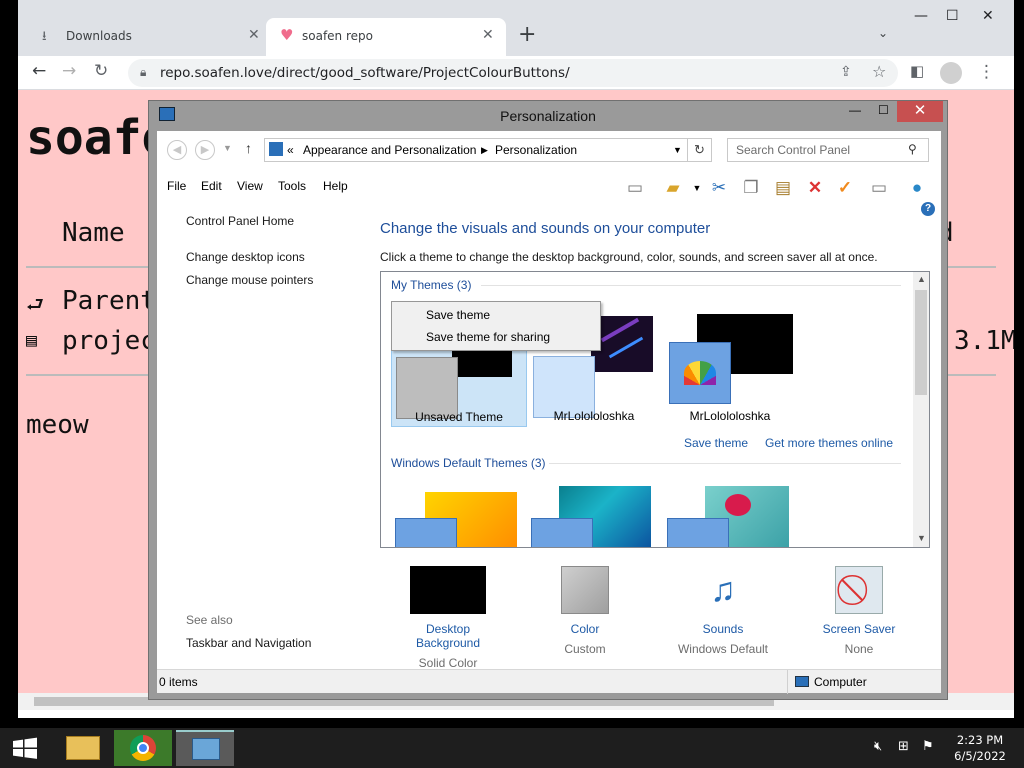 The height and width of the screenshot is (768, 1024). I want to click on copy-icon: ❐, so click(751, 188).